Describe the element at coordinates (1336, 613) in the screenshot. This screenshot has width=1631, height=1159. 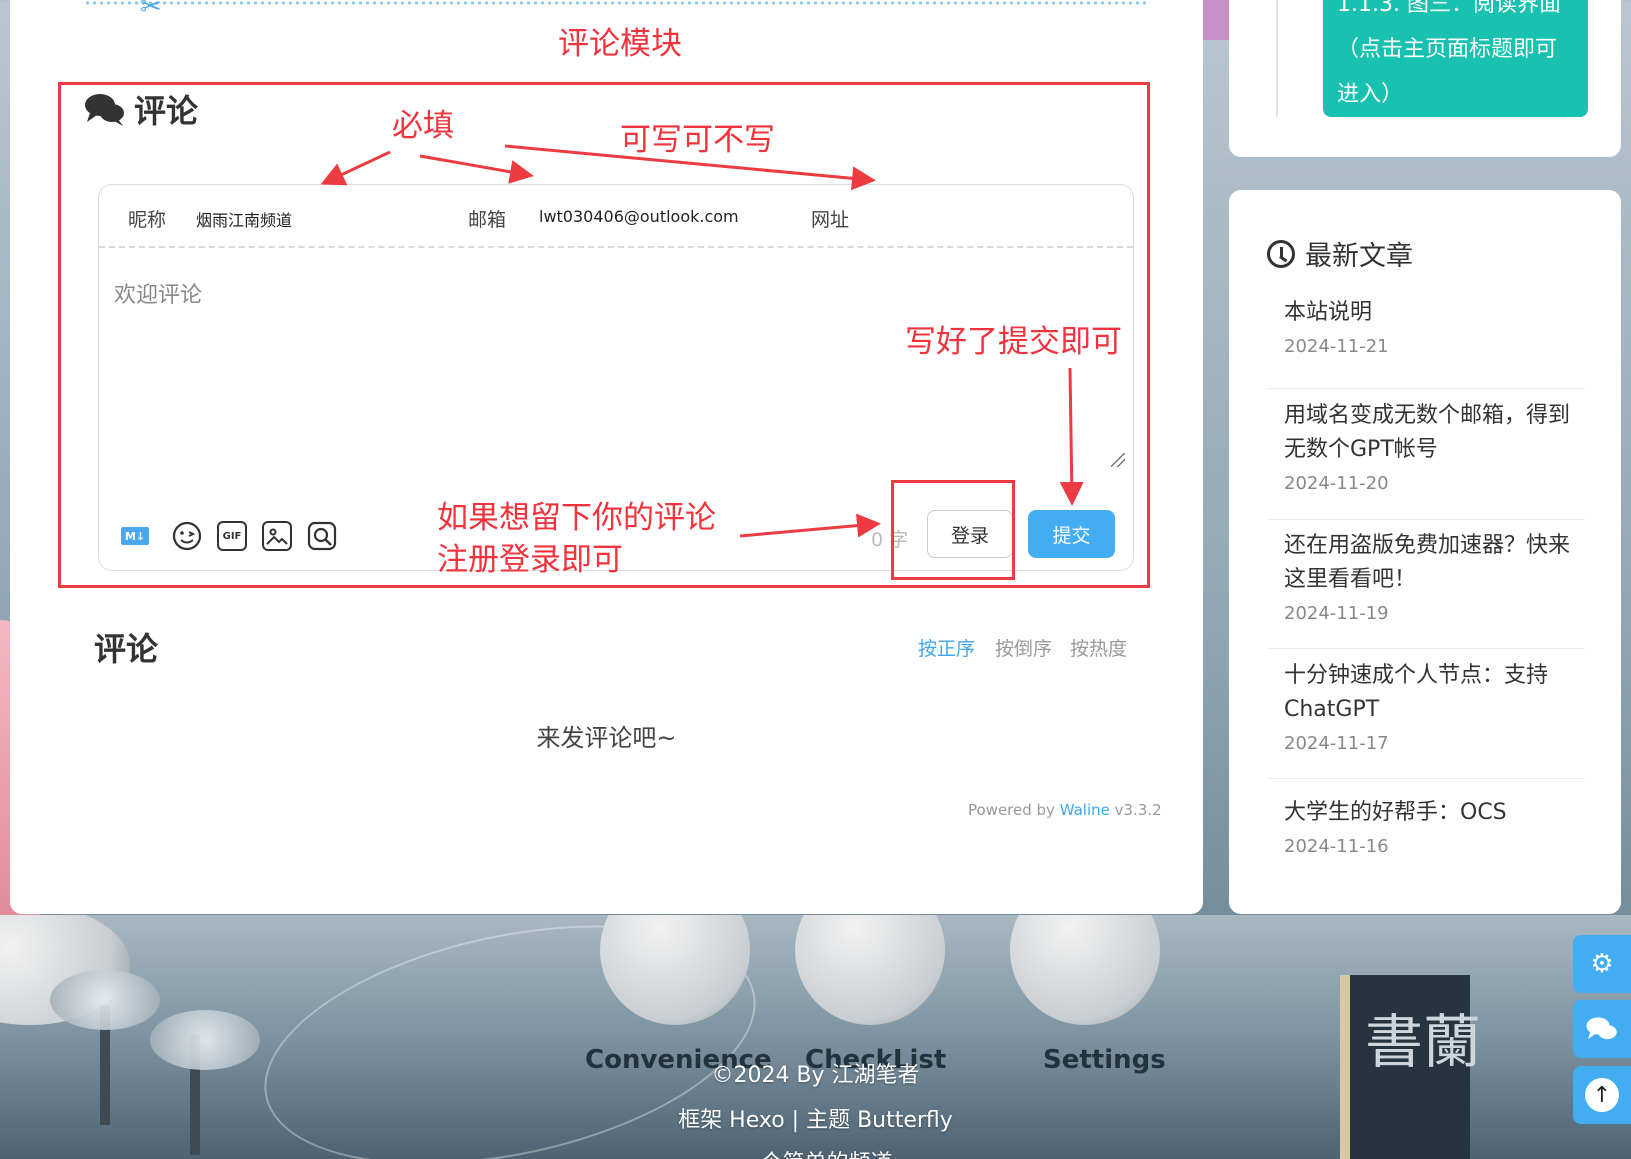
I see `recent-post-date: 2024-11-19` at that location.